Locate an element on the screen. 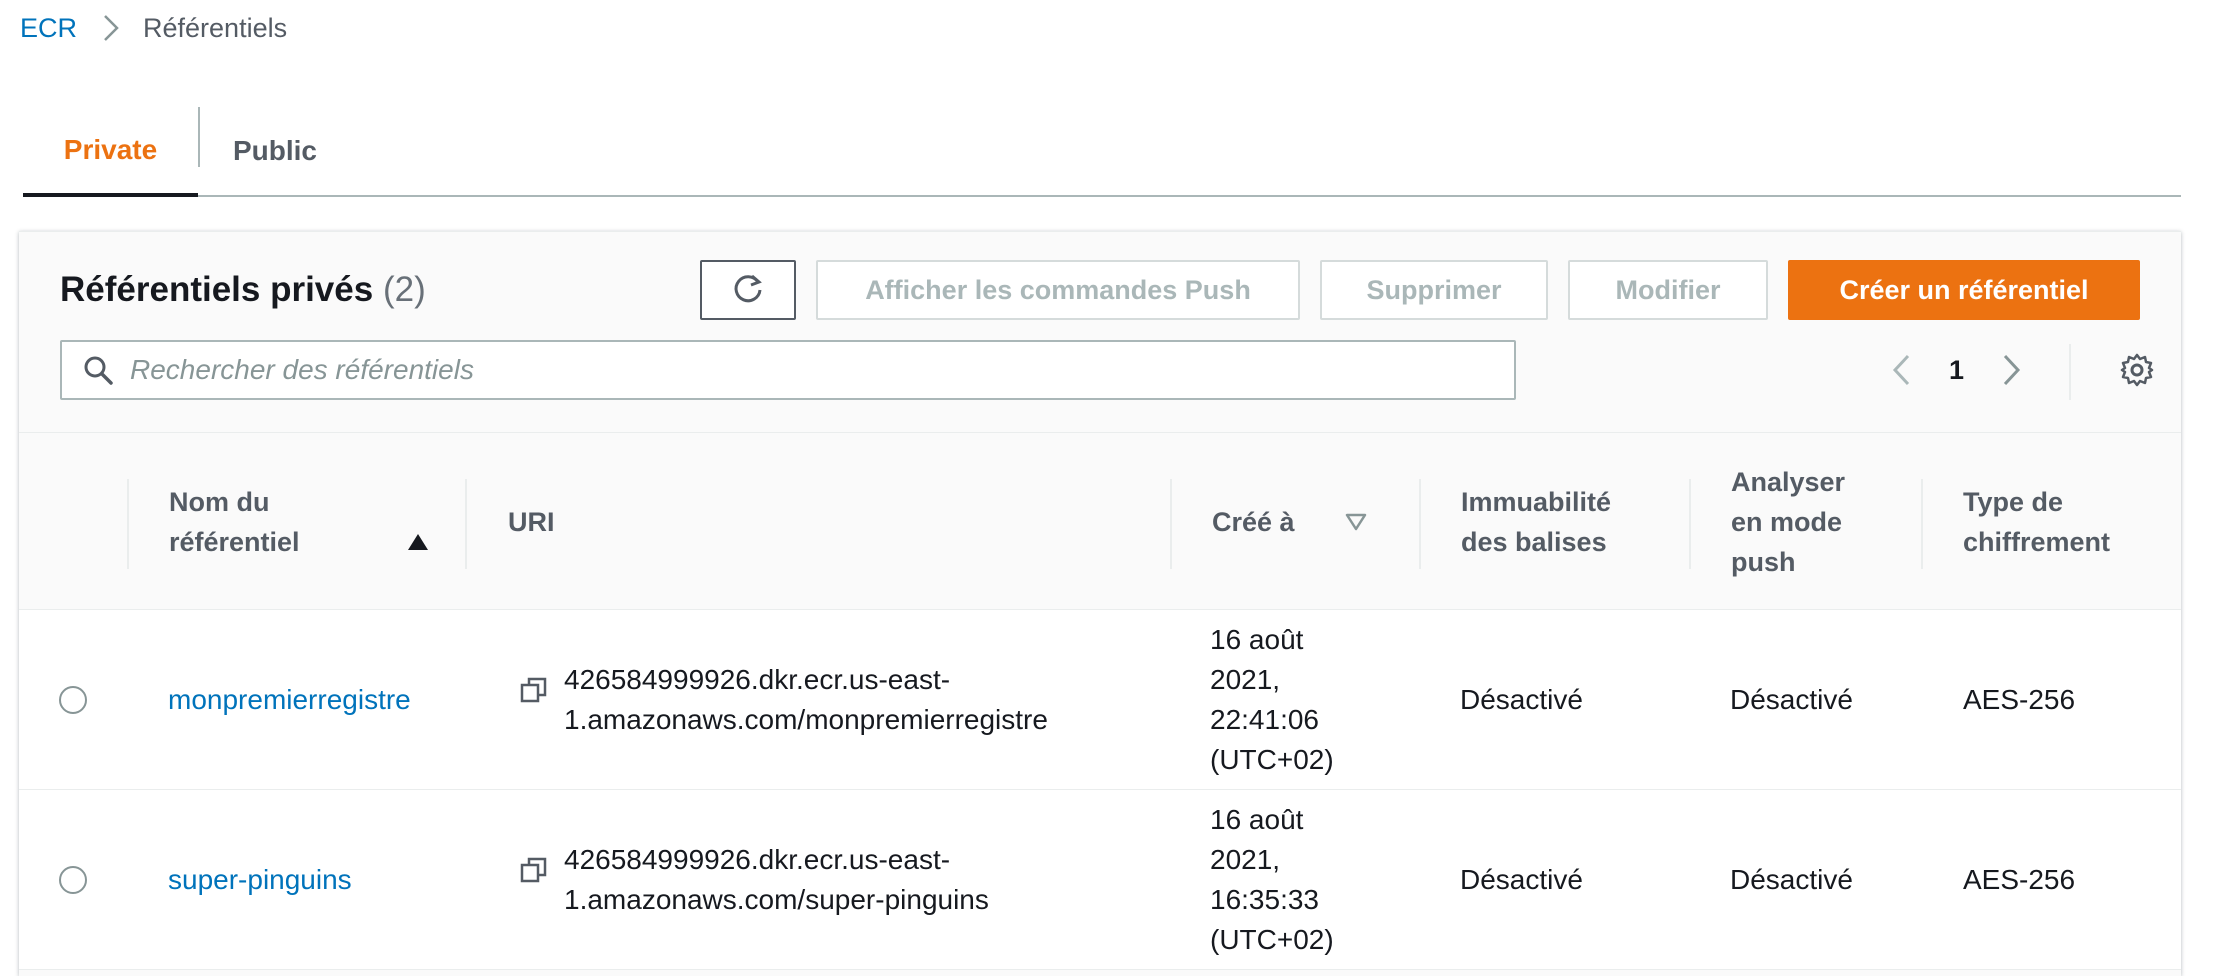  sort-descending-icon is located at coordinates (1356, 522).